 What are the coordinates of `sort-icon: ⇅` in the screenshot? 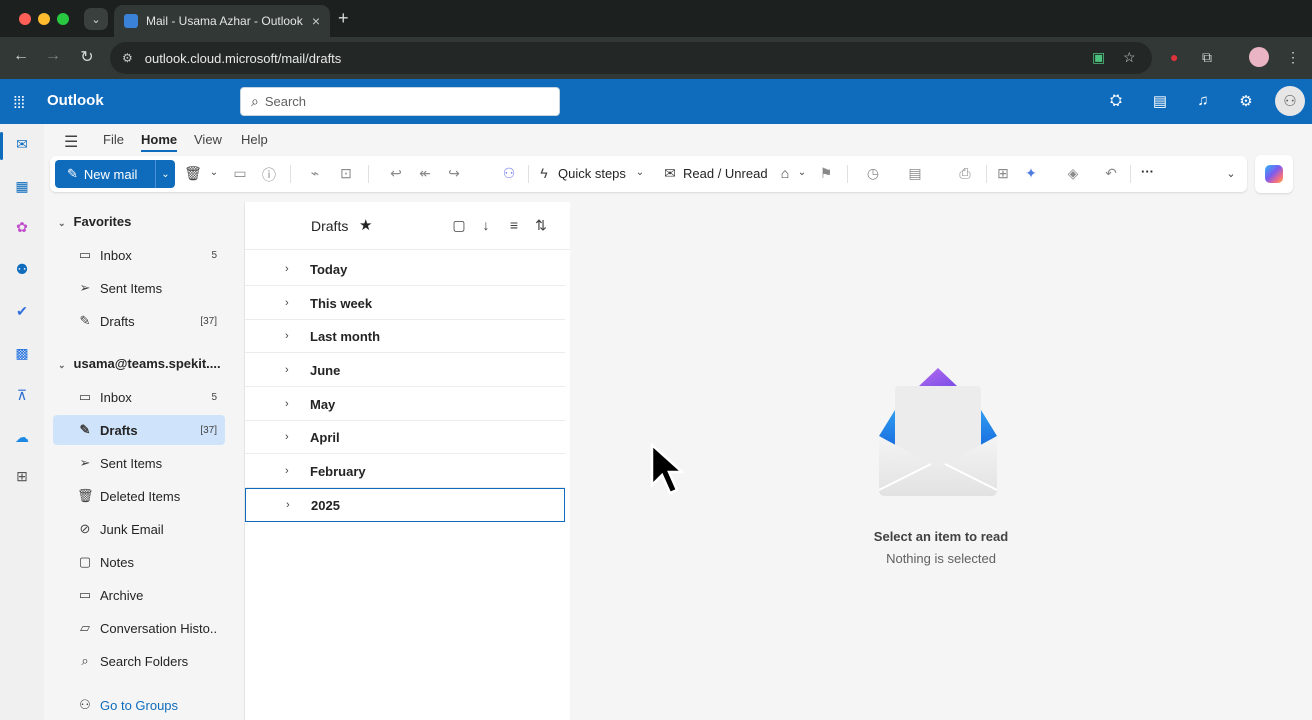 It's located at (541, 225).